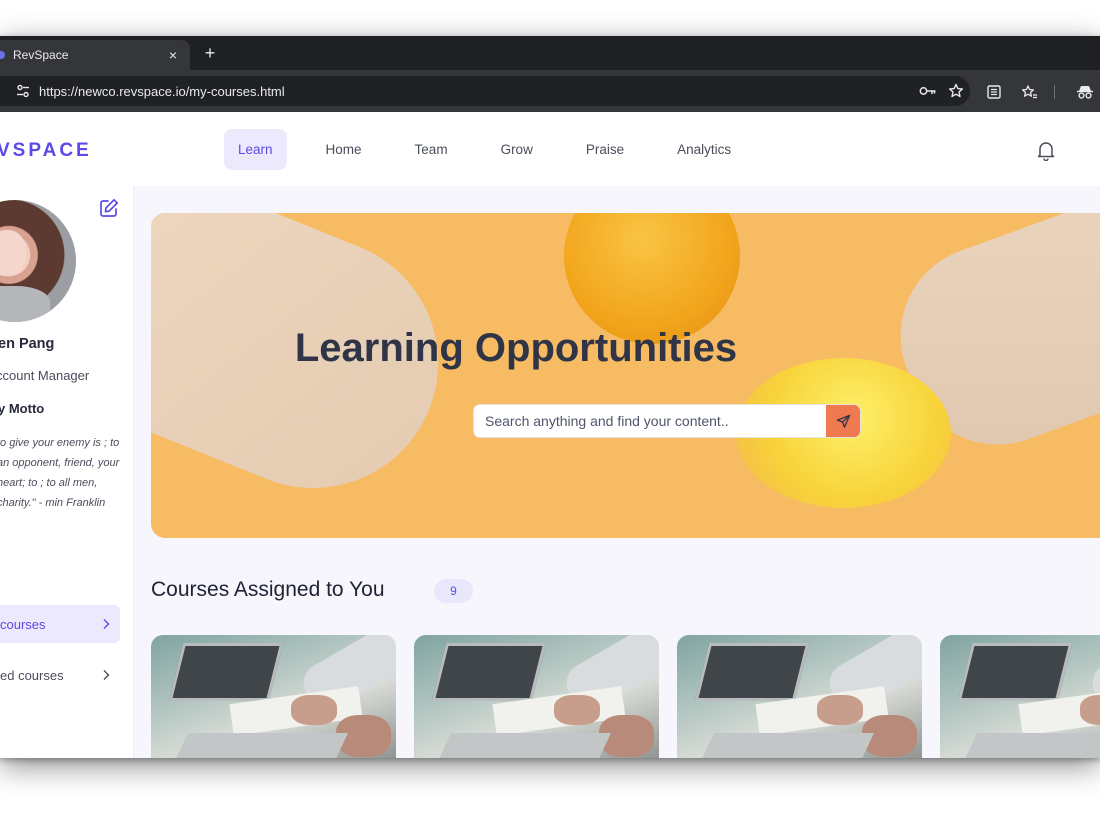 This screenshot has width=1100, height=825. What do you see at coordinates (517, 149) in the screenshot?
I see `nav-grow: Grow` at bounding box center [517, 149].